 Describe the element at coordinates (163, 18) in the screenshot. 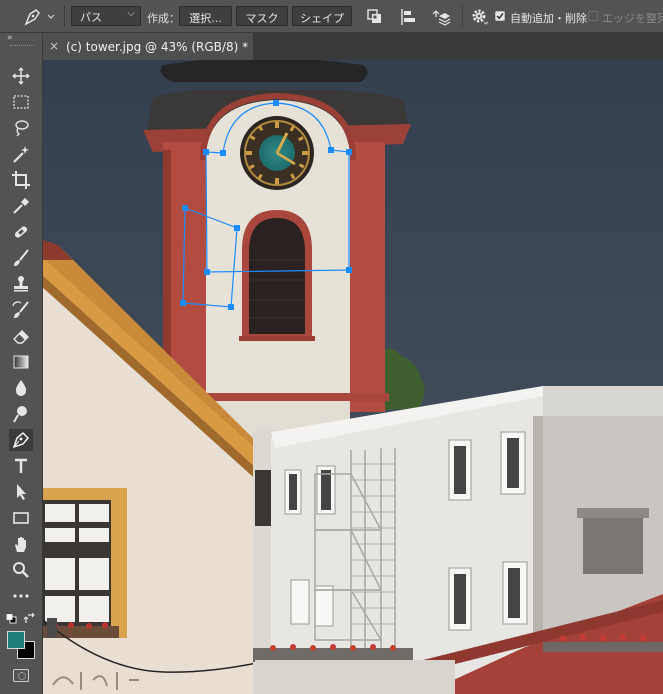

I see `make-label: 作成：` at that location.